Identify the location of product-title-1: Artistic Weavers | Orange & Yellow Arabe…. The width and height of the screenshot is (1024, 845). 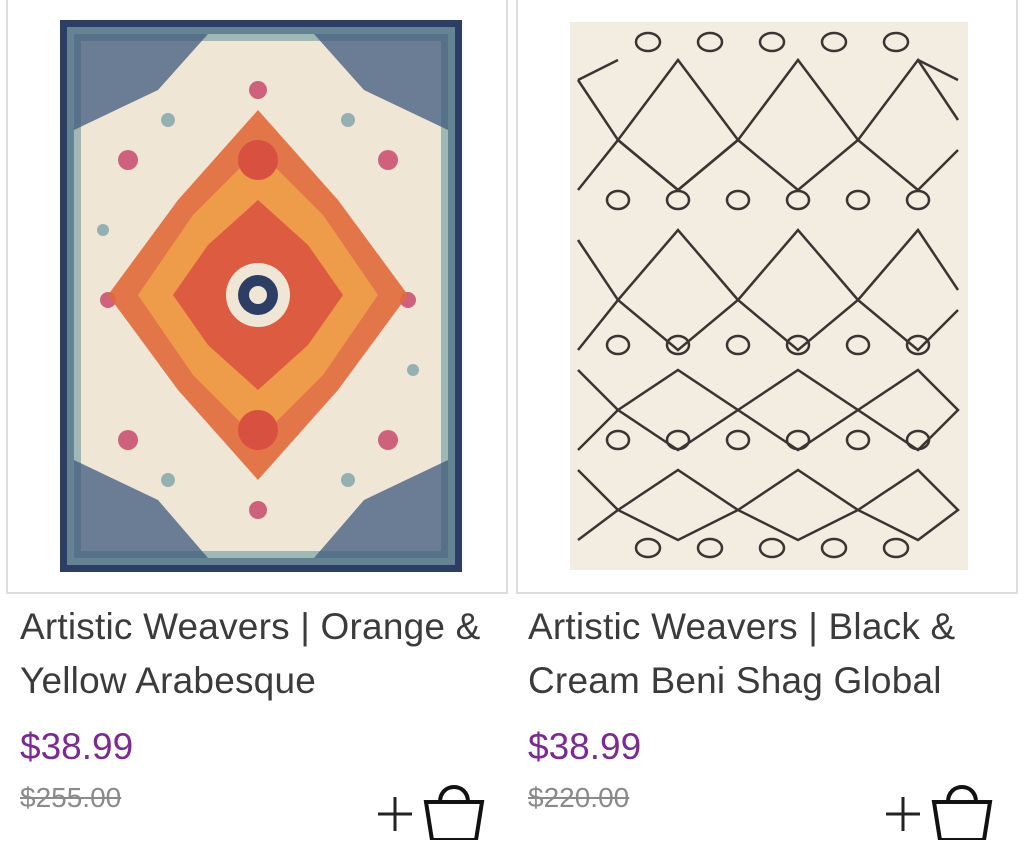
(260, 654).